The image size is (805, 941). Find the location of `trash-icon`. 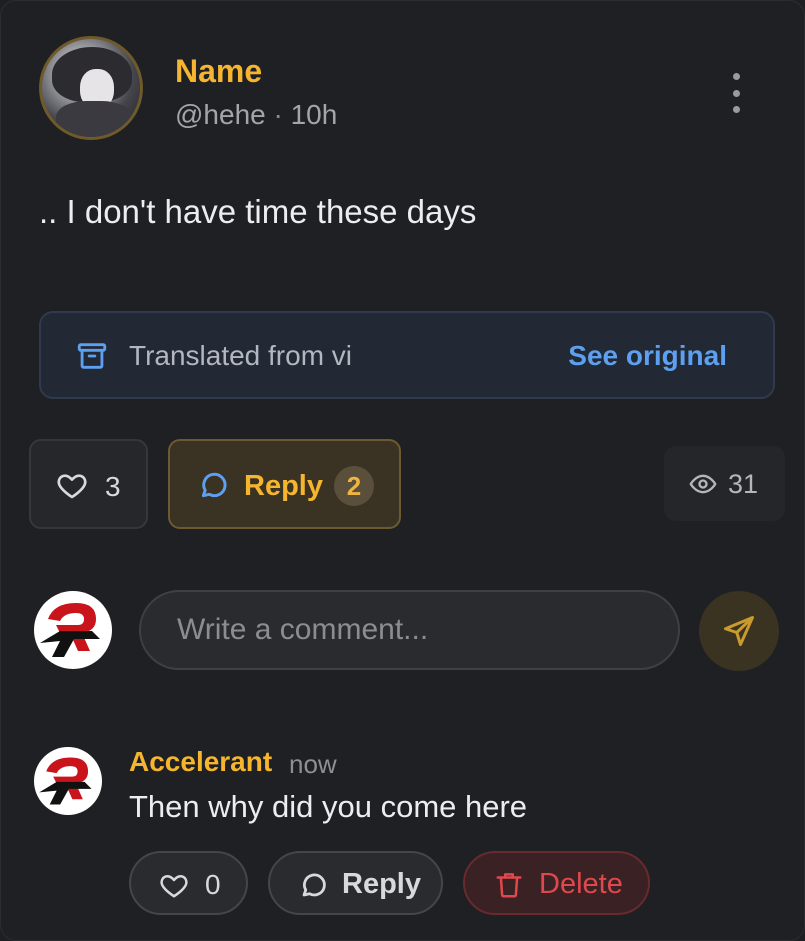

trash-icon is located at coordinates (509, 885).